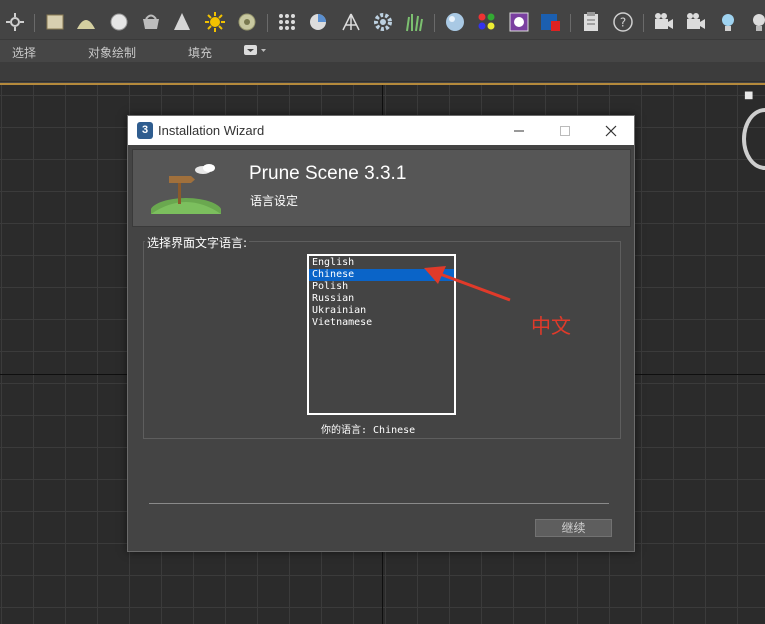 The image size is (765, 624). What do you see at coordinates (287, 22) in the screenshot?
I see `dots-icon` at bounding box center [287, 22].